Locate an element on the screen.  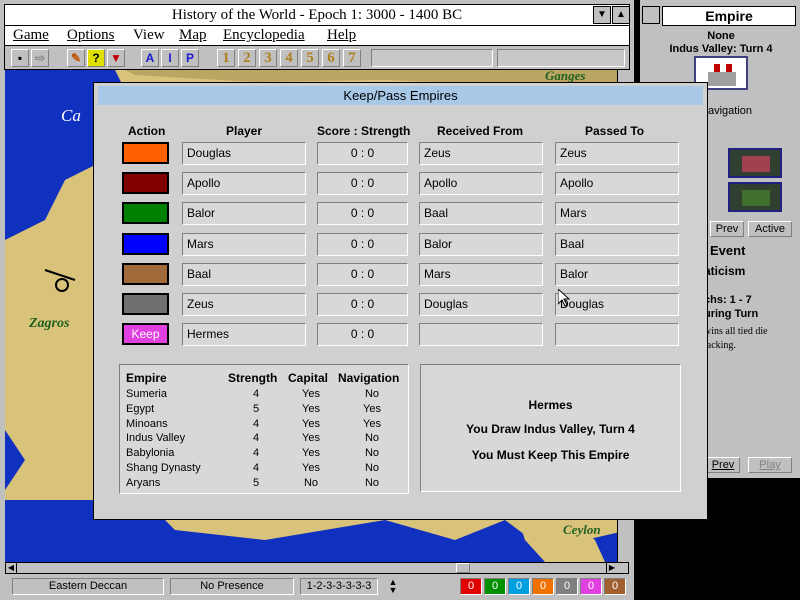
epoch-2: 2 is located at coordinates (247, 58).